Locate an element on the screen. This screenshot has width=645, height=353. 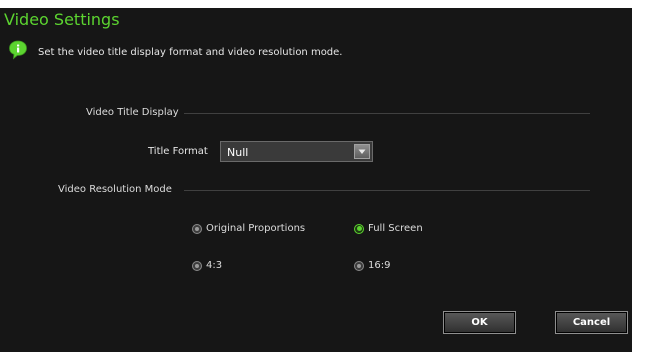
info-bubble-icon is located at coordinates (18, 50).